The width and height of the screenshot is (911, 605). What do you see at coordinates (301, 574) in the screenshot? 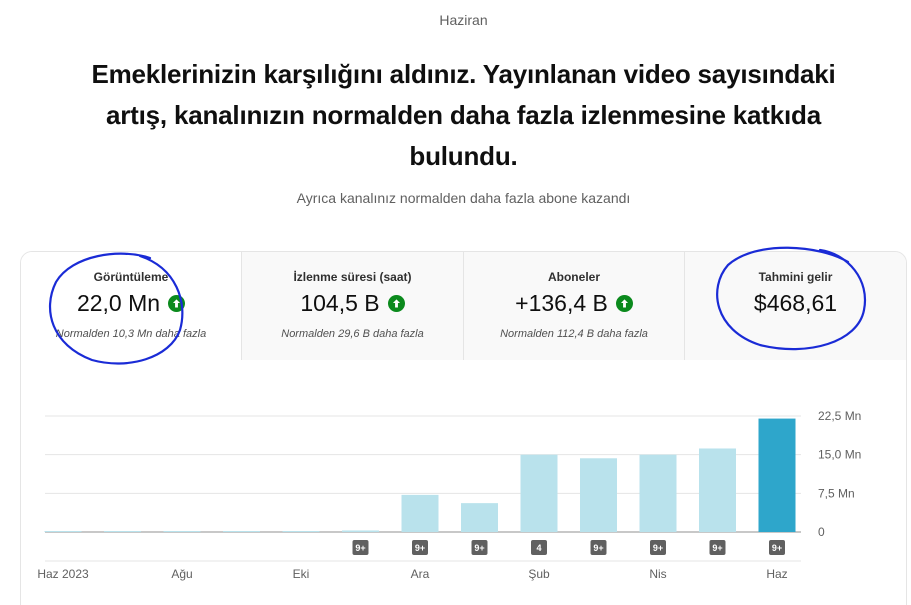
I see `x-tick-label: Eki` at bounding box center [301, 574].